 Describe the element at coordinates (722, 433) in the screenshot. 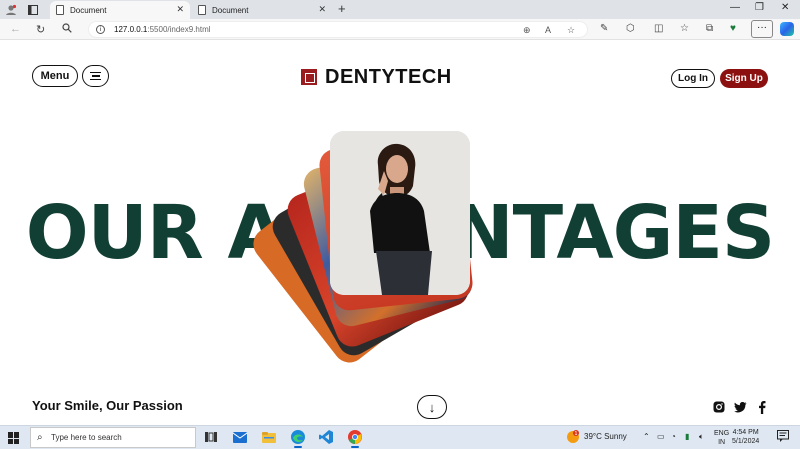

I see `language-code: ENG` at that location.